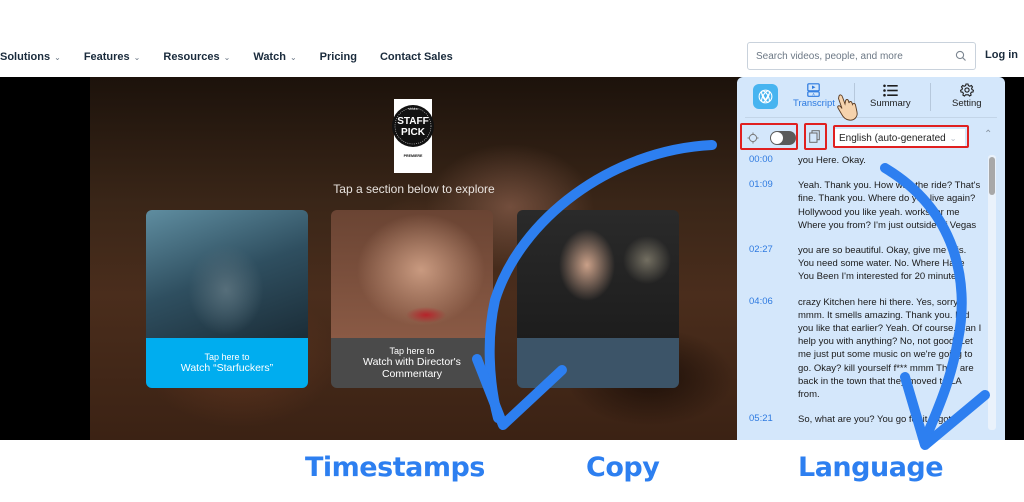 This screenshot has width=1024, height=502. I want to click on timestamp-link: 05:21, so click(767, 419).